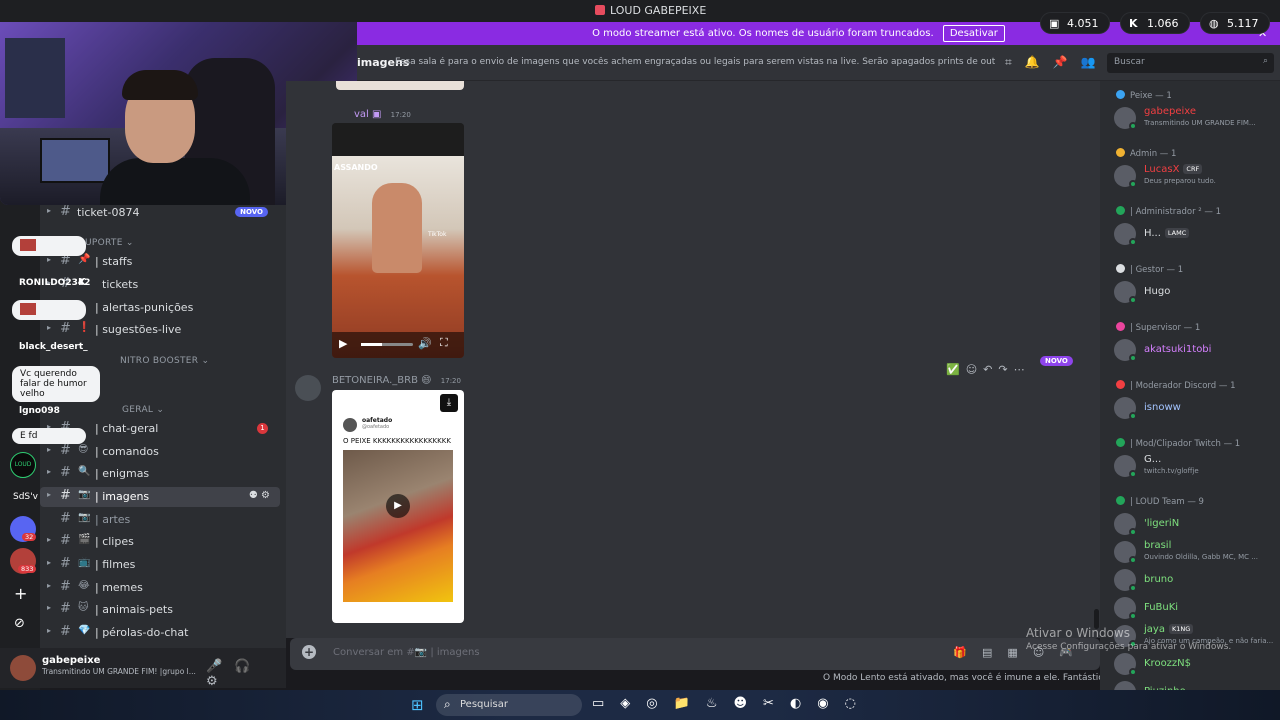 The width and height of the screenshot is (1280, 720). I want to click on message-header: val ▣ 17:20, so click(382, 114).